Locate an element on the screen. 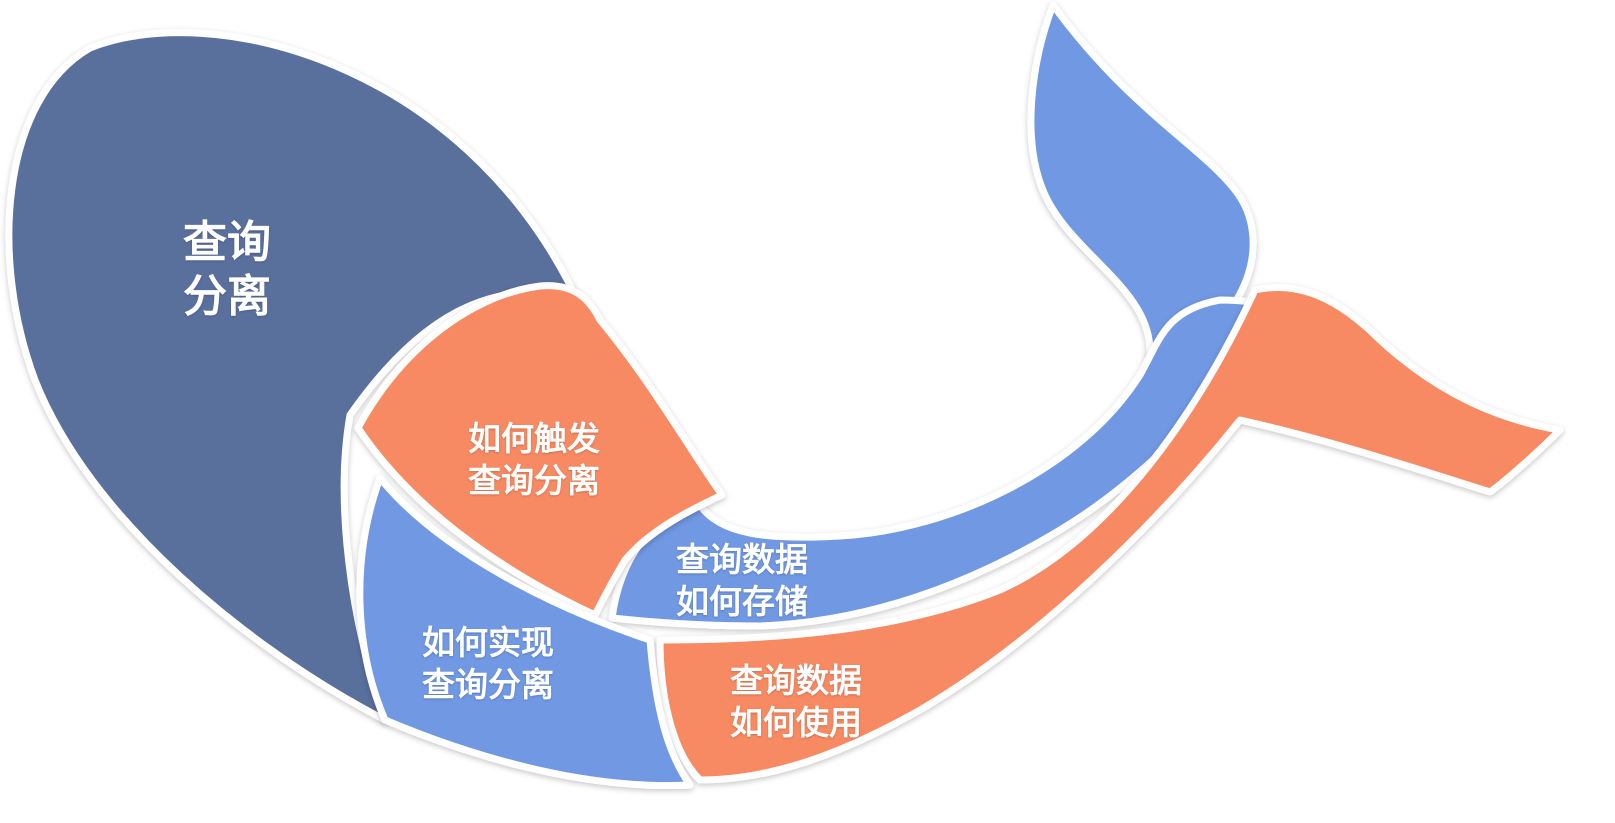 The height and width of the screenshot is (823, 1615). label-line: 如何使用 is located at coordinates (796, 722).